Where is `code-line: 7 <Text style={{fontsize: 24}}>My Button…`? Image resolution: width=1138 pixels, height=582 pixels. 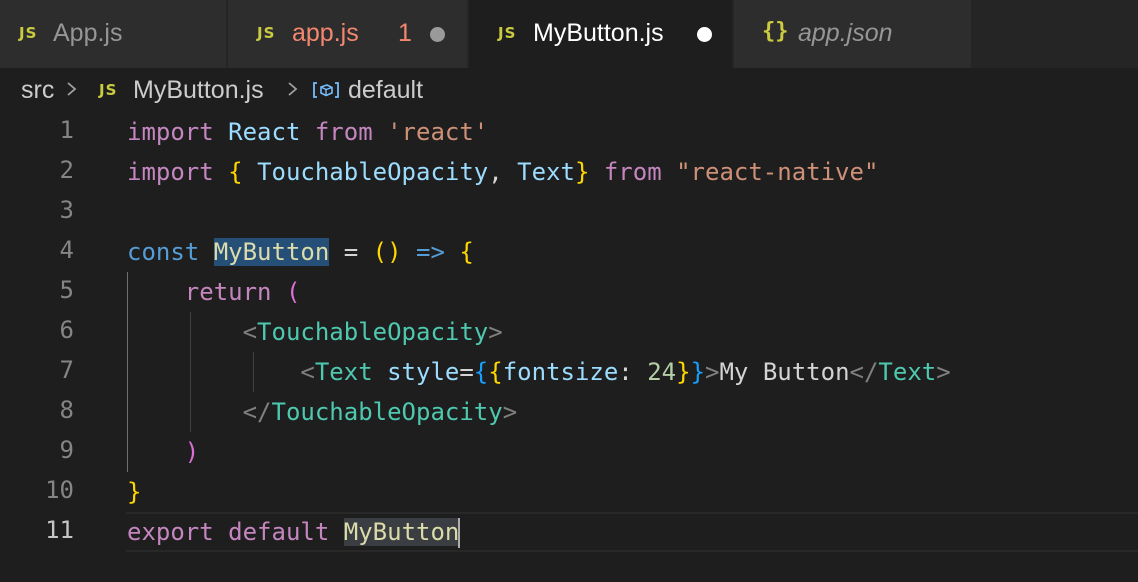
code-line: 7 <Text style={{fontsize: 24}}>My Button… is located at coordinates (569, 372).